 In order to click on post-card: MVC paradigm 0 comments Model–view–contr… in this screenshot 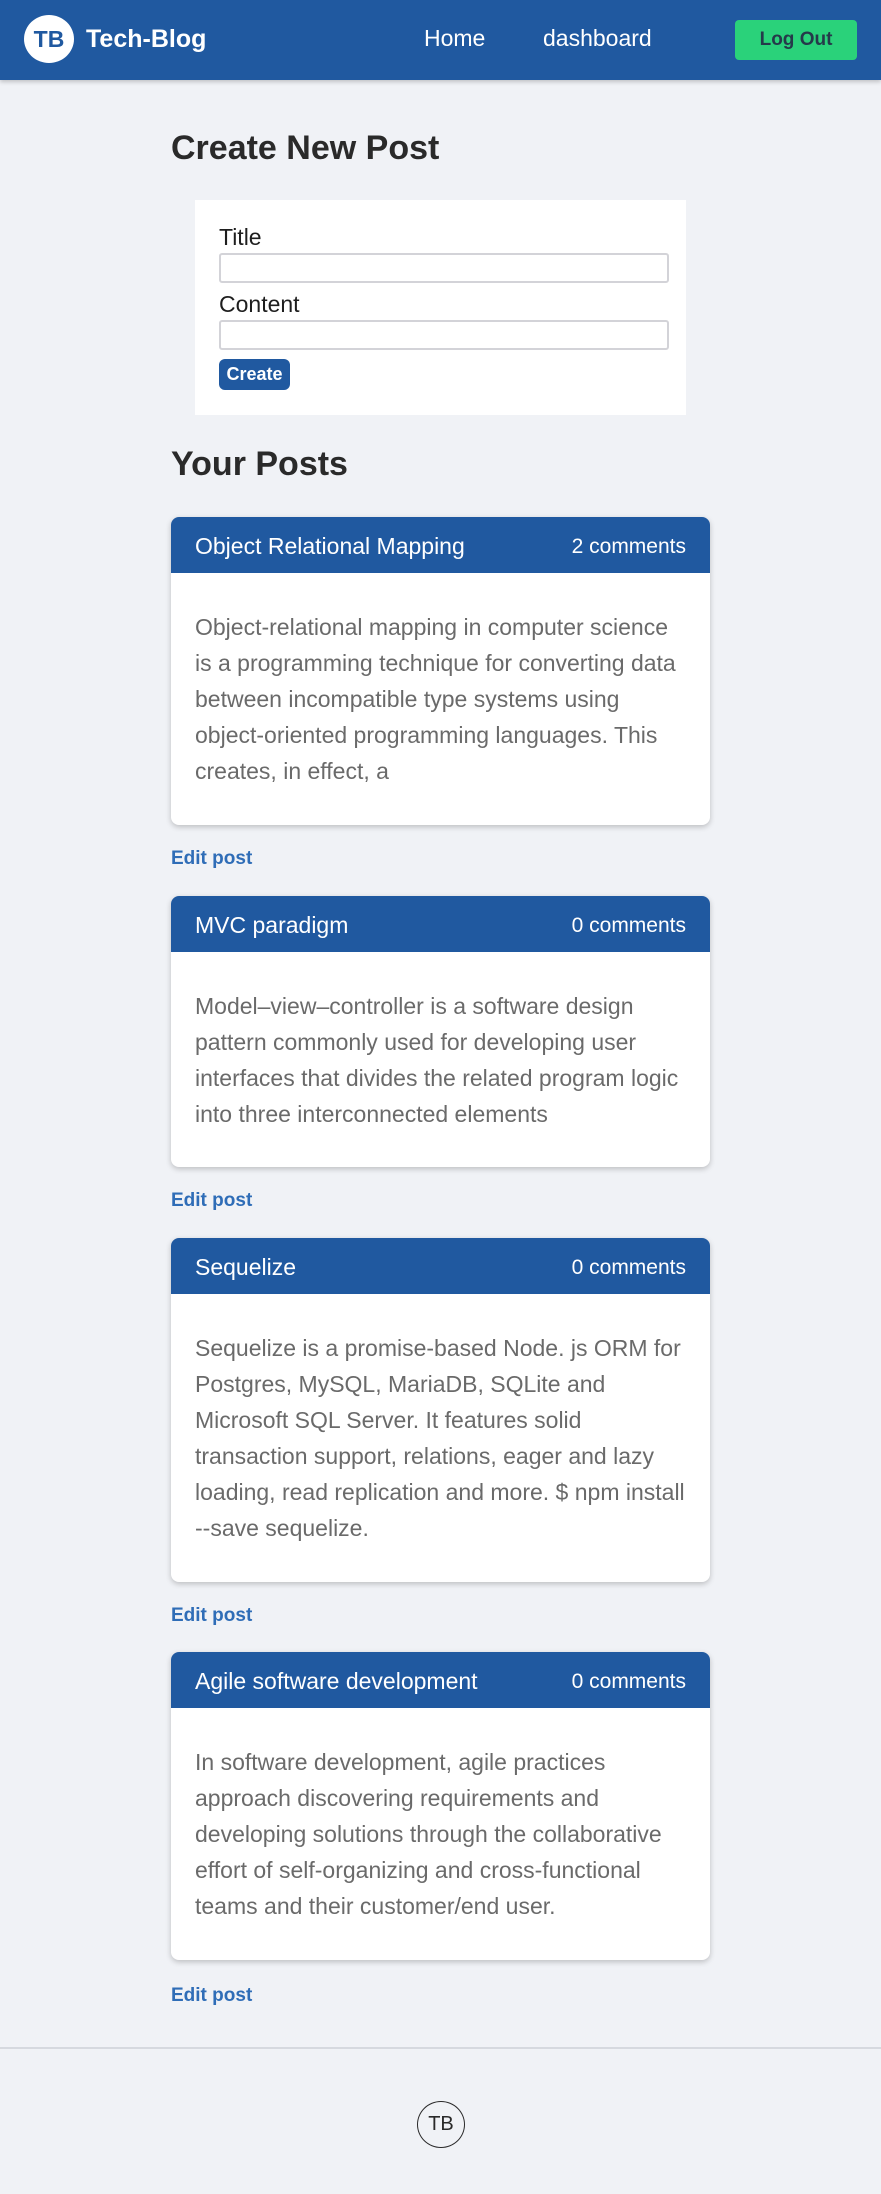, I will do `click(440, 1031)`.